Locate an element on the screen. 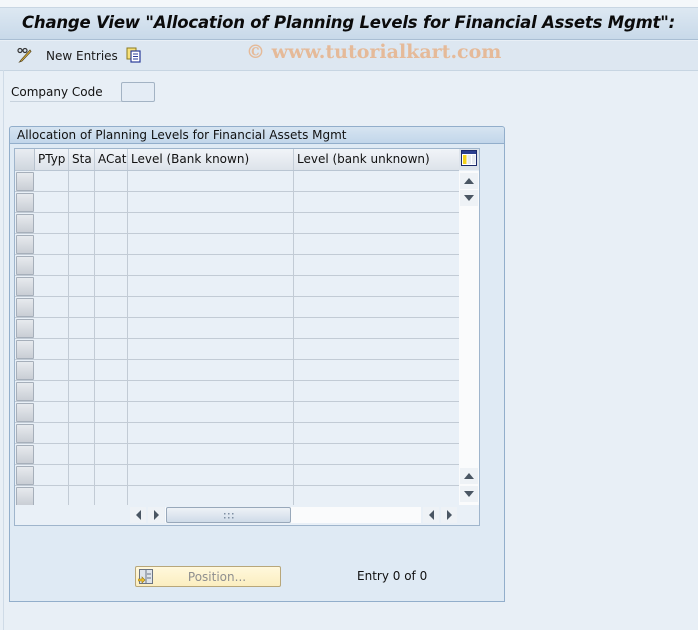 The width and height of the screenshot is (698, 630). scroll-down-button is located at coordinates (469, 198).